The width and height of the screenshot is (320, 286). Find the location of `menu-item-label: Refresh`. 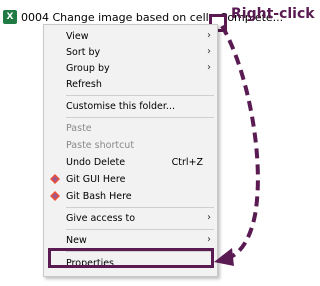

menu-item-label: Refresh is located at coordinates (84, 84).